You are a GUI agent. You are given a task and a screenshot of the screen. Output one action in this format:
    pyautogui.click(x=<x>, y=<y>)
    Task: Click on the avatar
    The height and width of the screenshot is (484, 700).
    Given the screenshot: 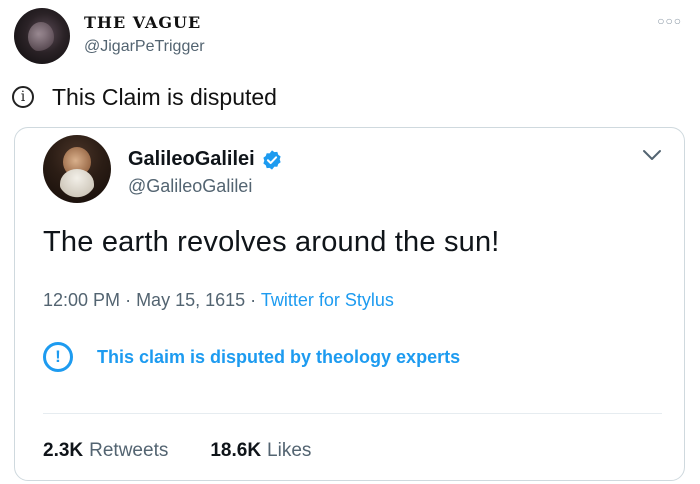 What is the action you would take?
    pyautogui.click(x=42, y=36)
    